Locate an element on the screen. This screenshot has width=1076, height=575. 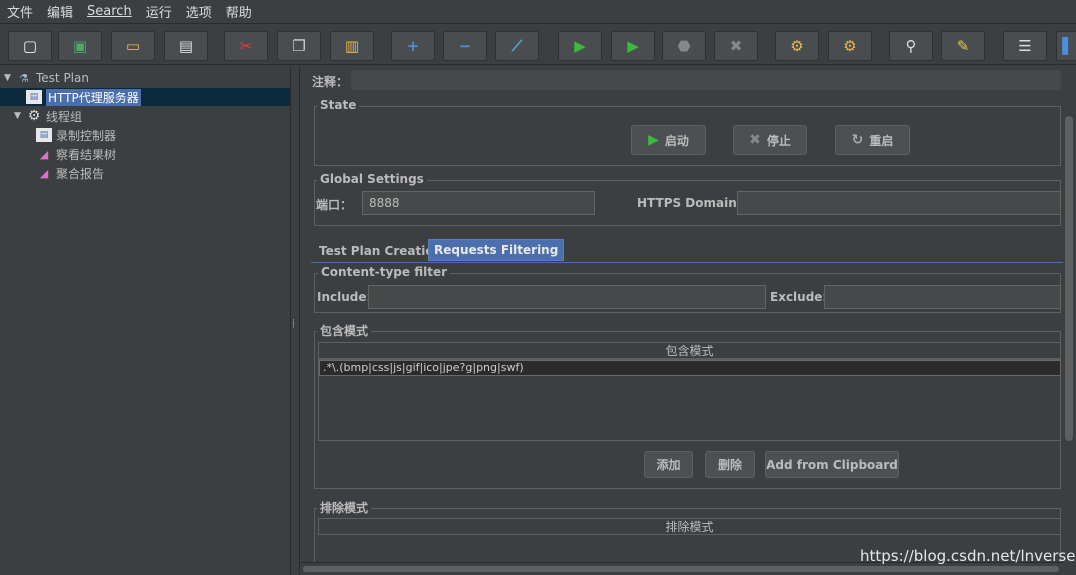
global-settings-legend: Global Settings is located at coordinates (372, 179).